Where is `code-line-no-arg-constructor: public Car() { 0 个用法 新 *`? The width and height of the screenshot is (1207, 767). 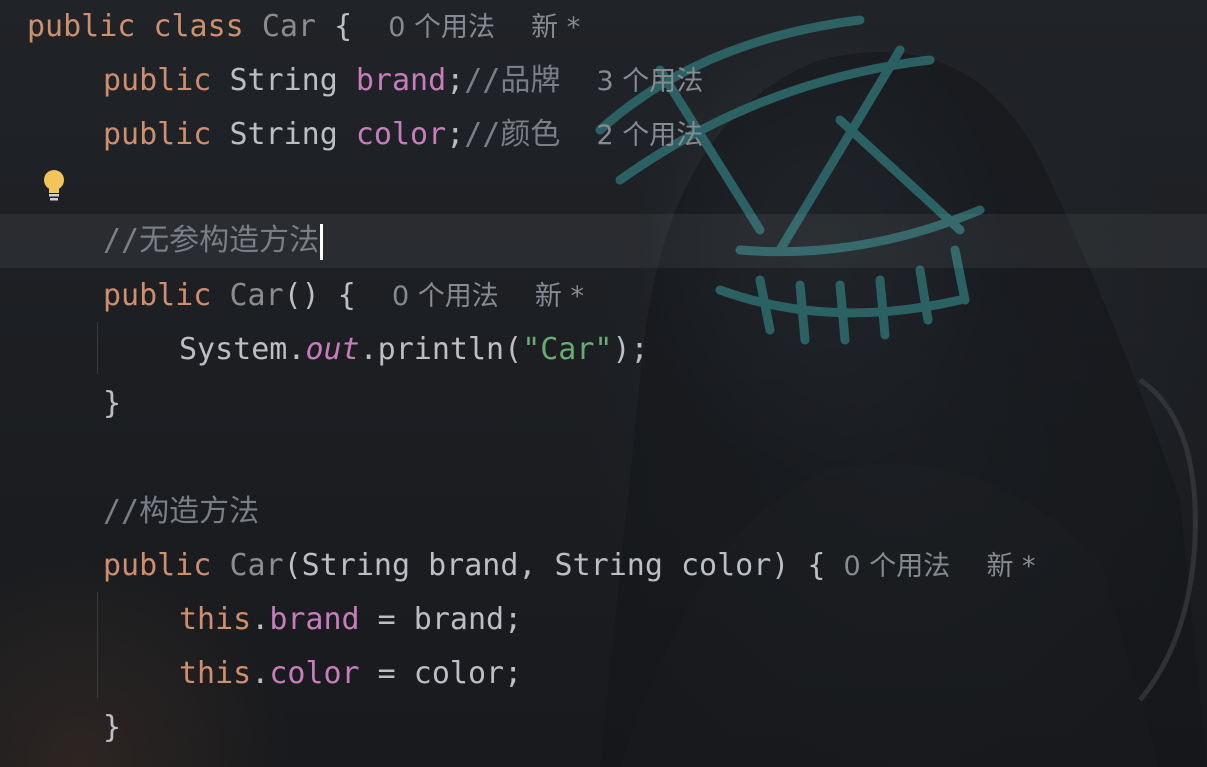 code-line-no-arg-constructor: public Car() { 0 个用法 新 * is located at coordinates (603, 296).